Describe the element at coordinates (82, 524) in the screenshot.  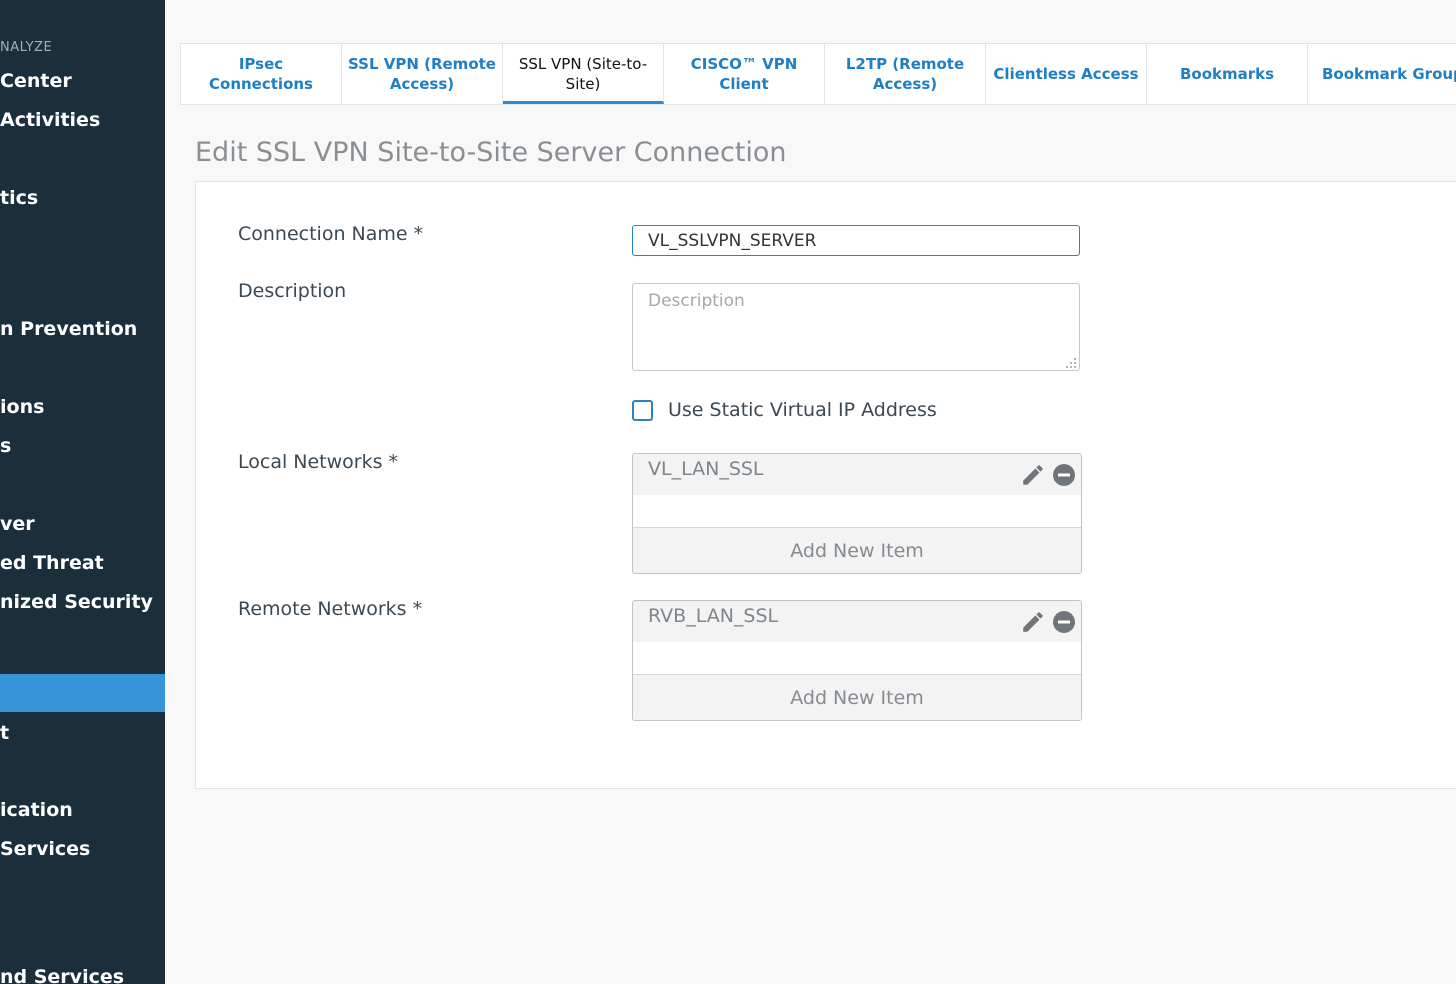
I see `sidebar-item-server: ver` at that location.